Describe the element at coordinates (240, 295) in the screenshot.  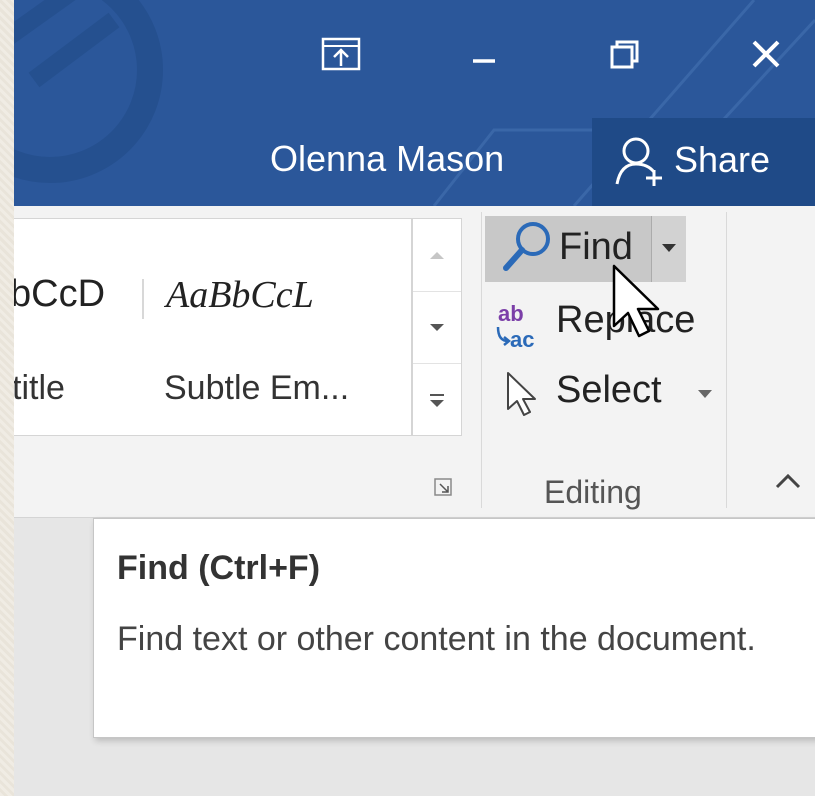
I see `style-sample-subtle-emphasis: AaBbCcL` at that location.